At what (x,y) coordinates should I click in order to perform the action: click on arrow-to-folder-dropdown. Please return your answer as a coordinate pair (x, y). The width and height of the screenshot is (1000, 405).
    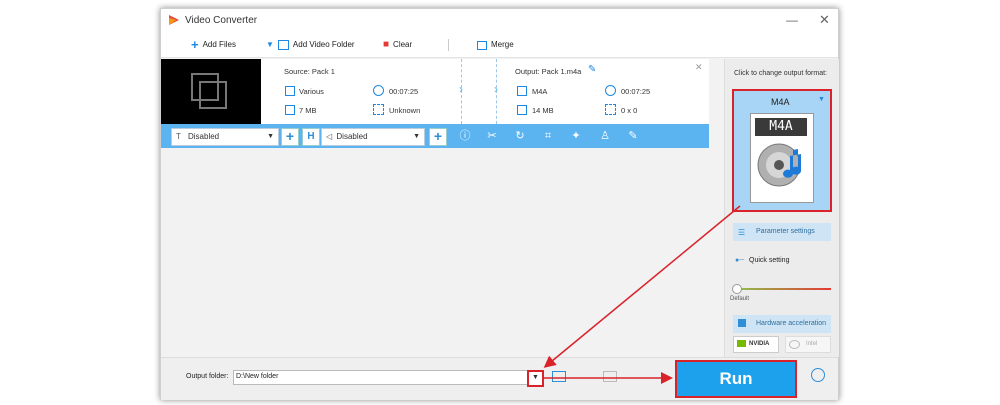
    Looking at the image, I should click on (642, 286).